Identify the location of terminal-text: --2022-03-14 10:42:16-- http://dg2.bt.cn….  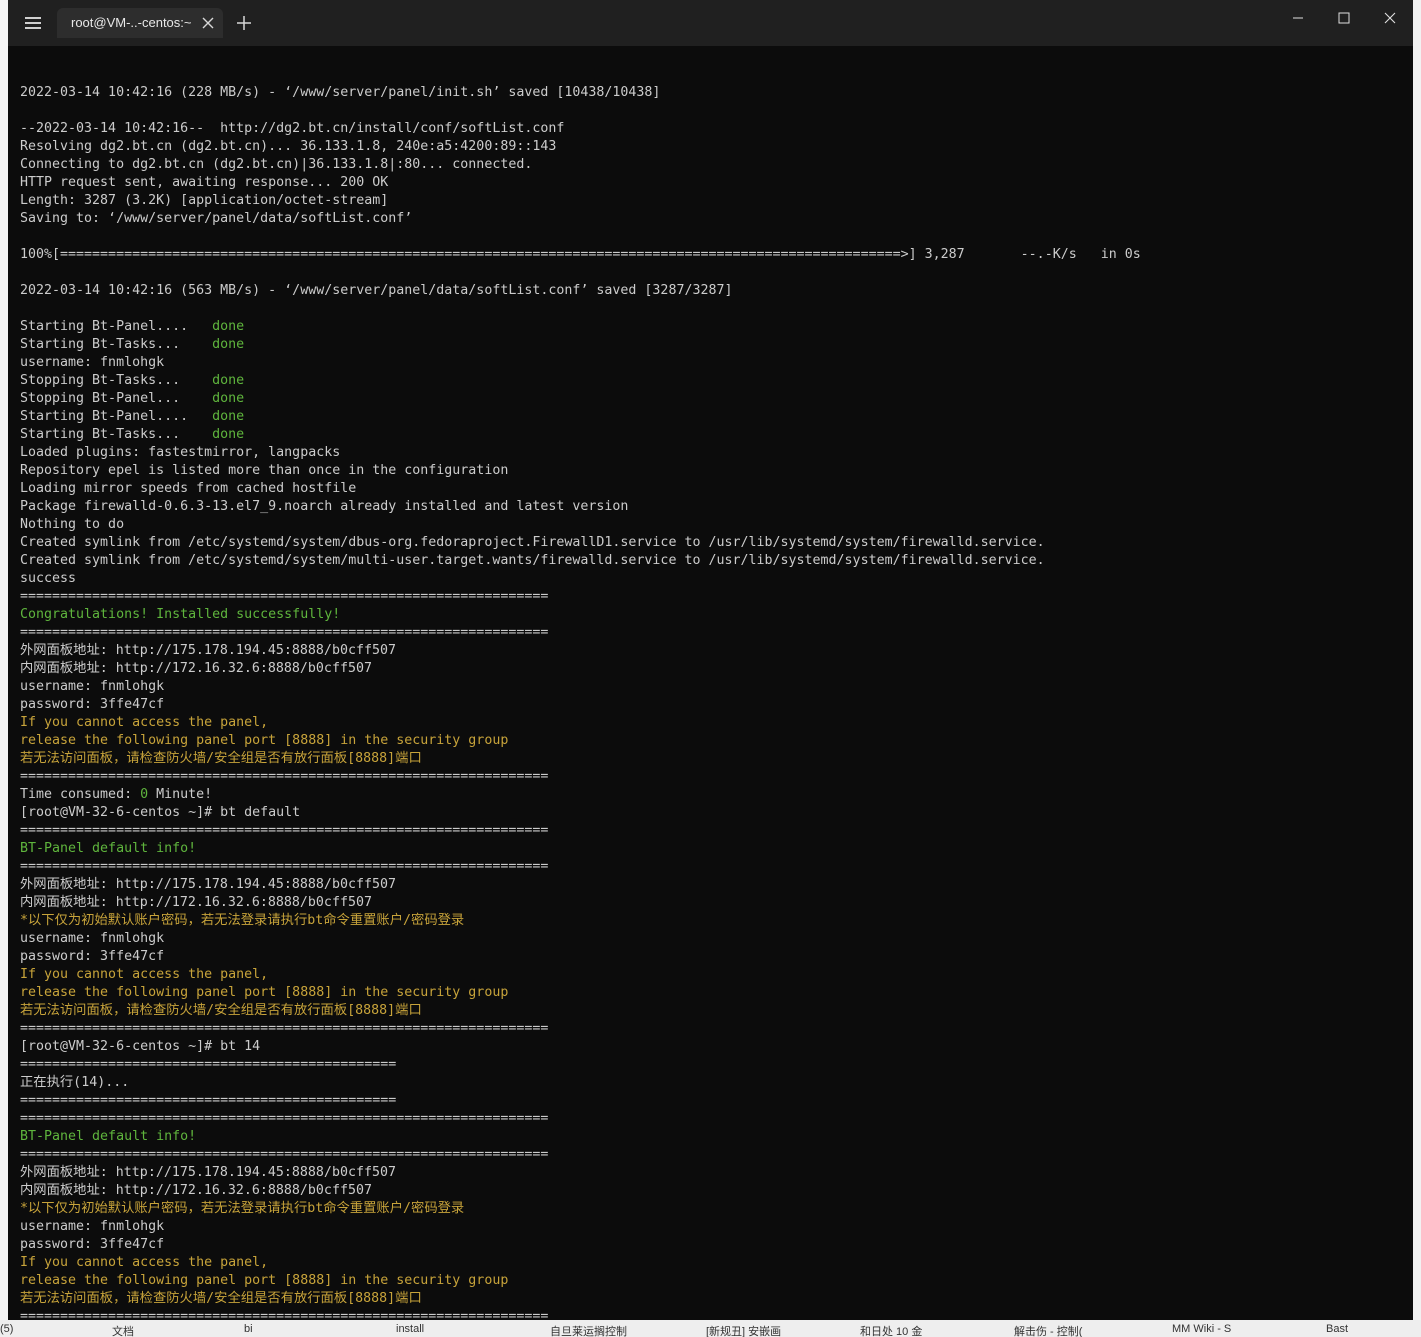
(292, 128).